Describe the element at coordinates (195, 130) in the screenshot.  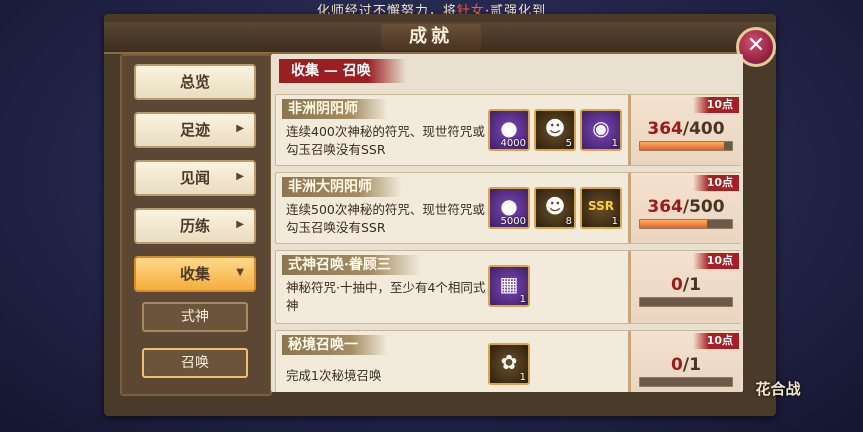
I see `nav-footprints: 足迹 ▶` at that location.